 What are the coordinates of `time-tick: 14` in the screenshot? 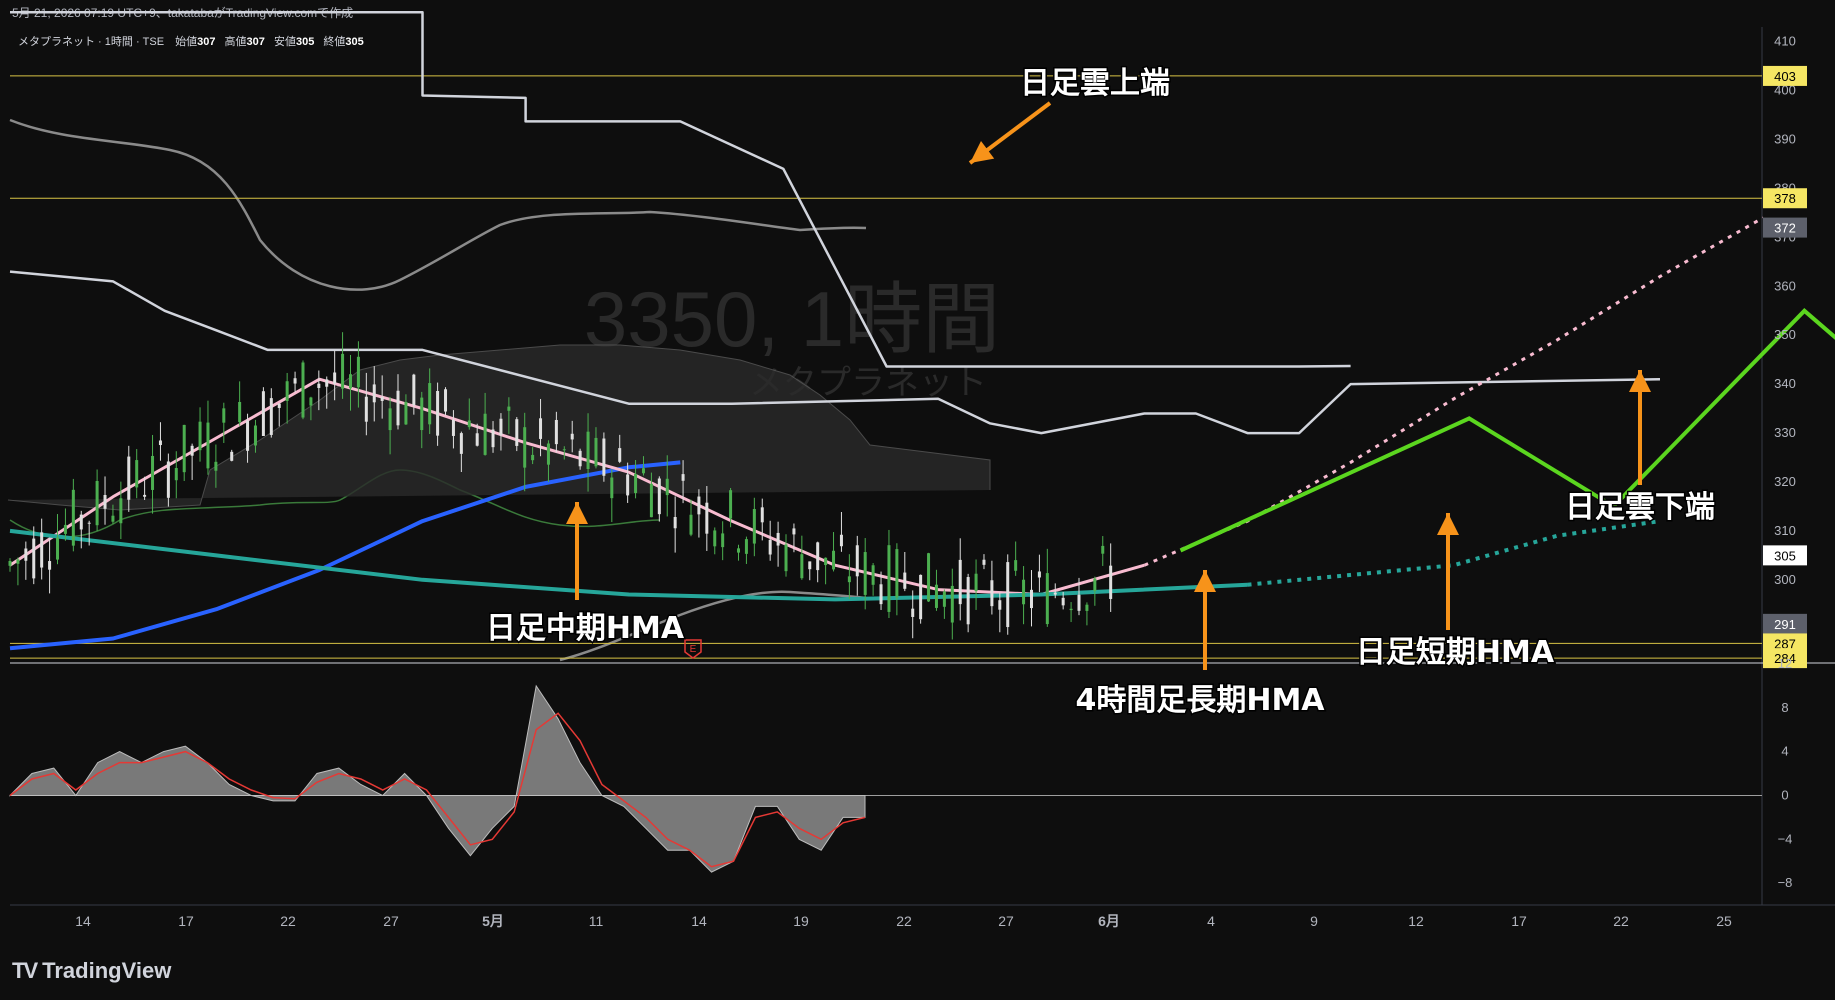 It's located at (699, 921).